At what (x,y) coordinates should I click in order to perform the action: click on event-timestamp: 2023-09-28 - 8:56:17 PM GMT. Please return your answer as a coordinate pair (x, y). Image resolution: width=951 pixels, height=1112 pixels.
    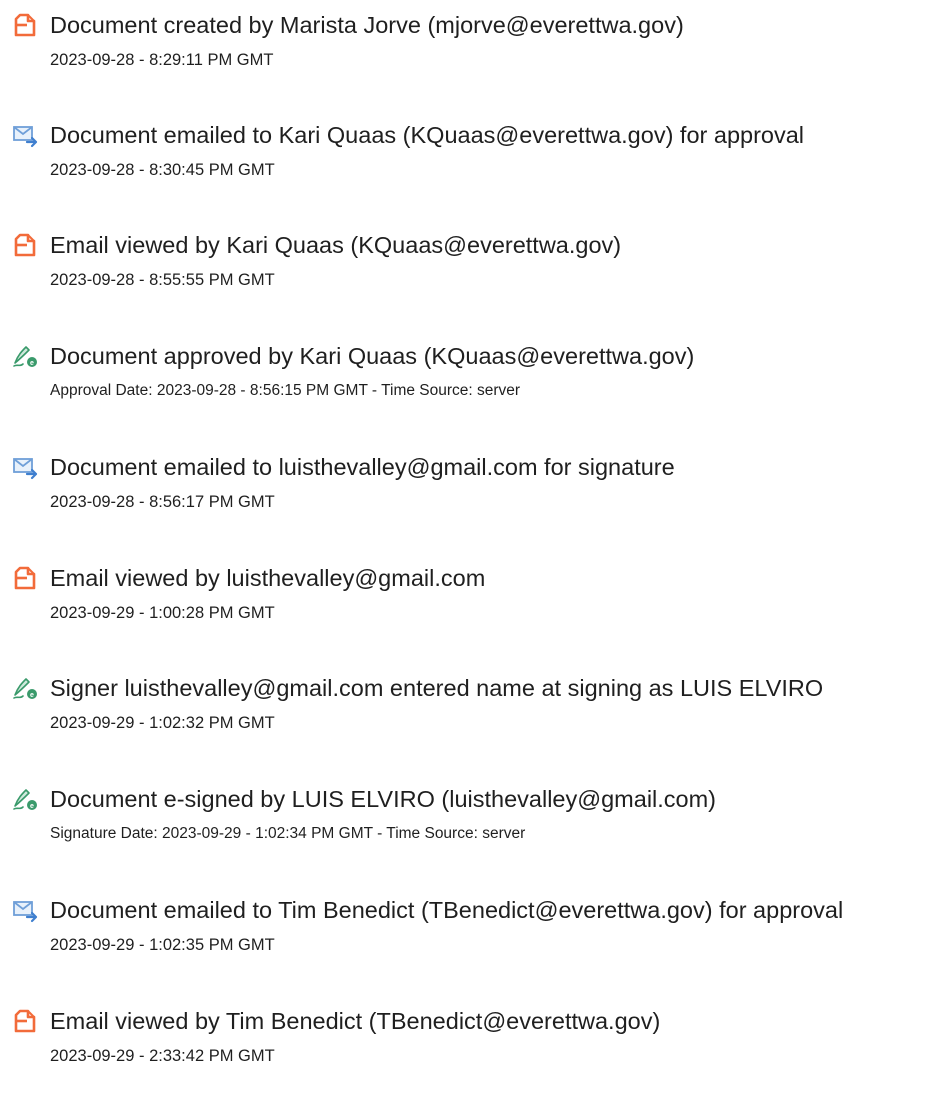
    Looking at the image, I should click on (162, 502).